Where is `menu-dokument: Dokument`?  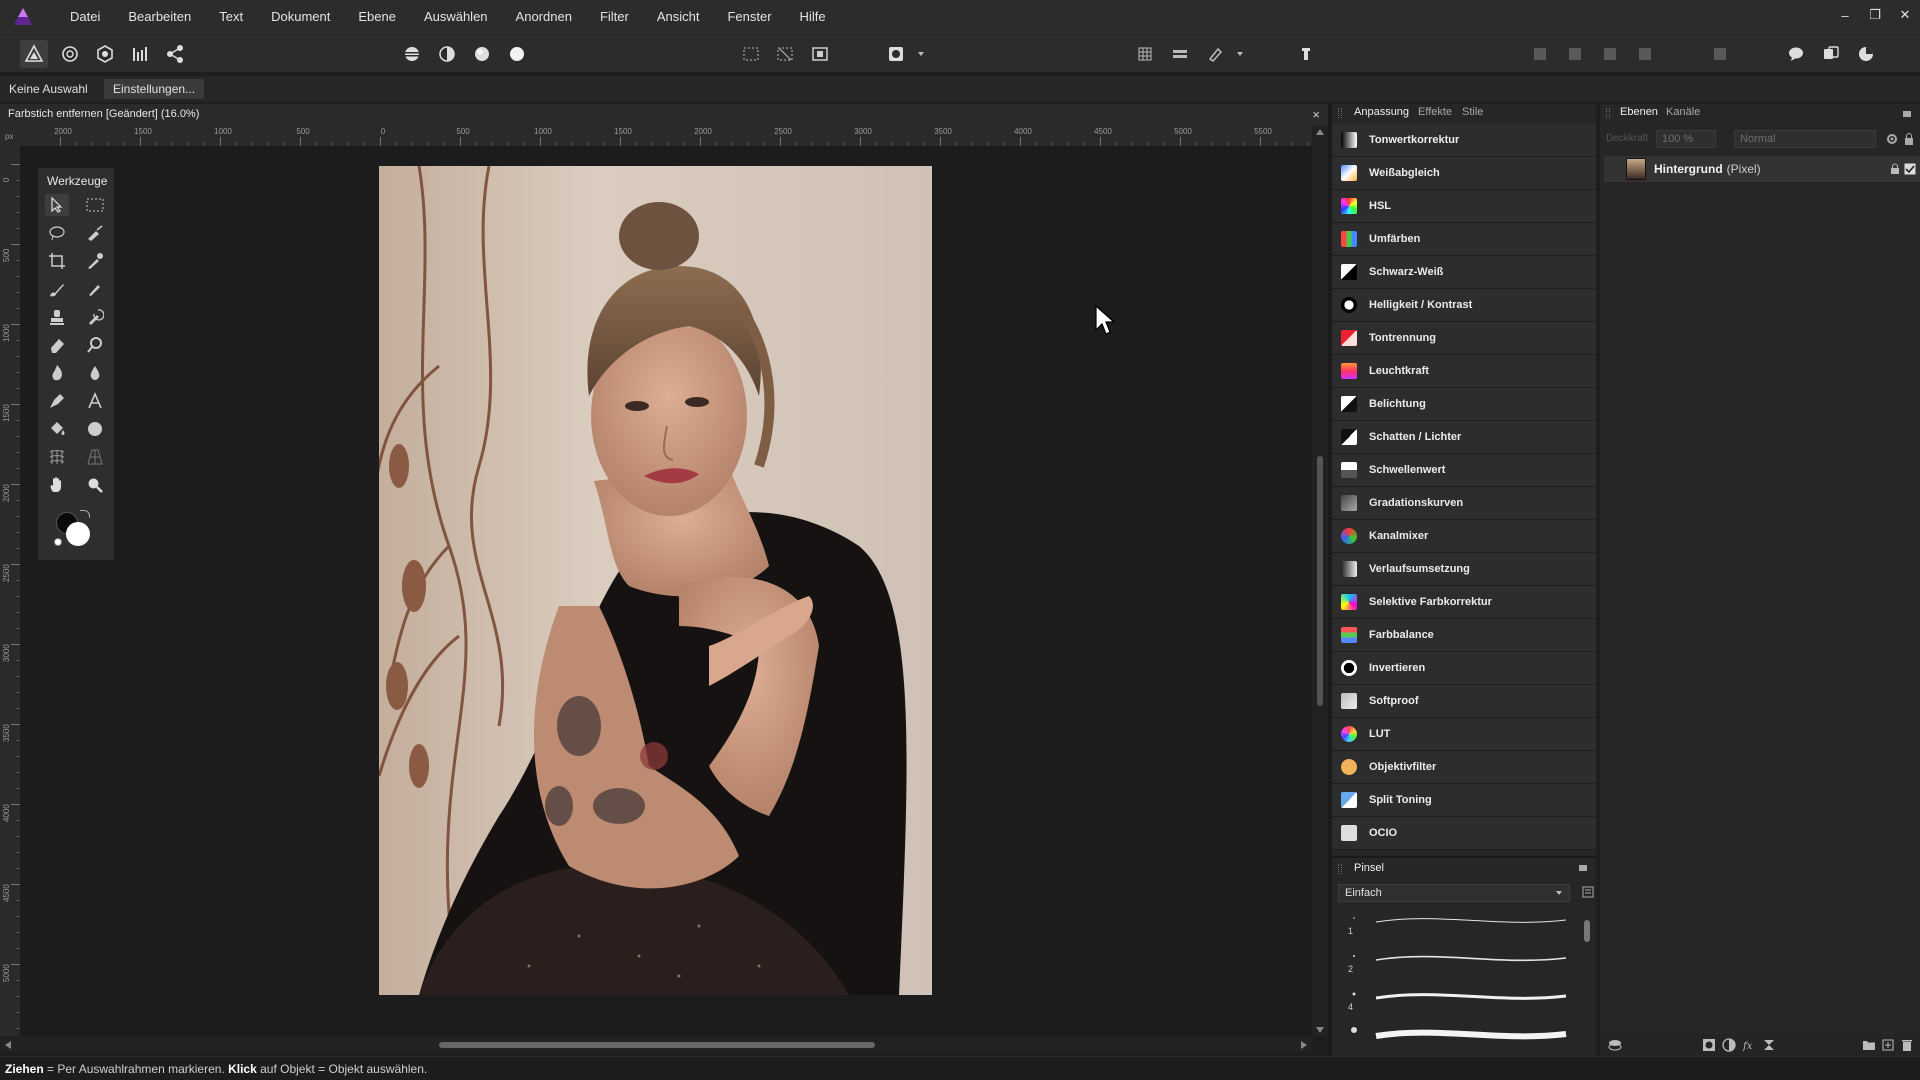
menu-dokument: Dokument is located at coordinates (300, 17).